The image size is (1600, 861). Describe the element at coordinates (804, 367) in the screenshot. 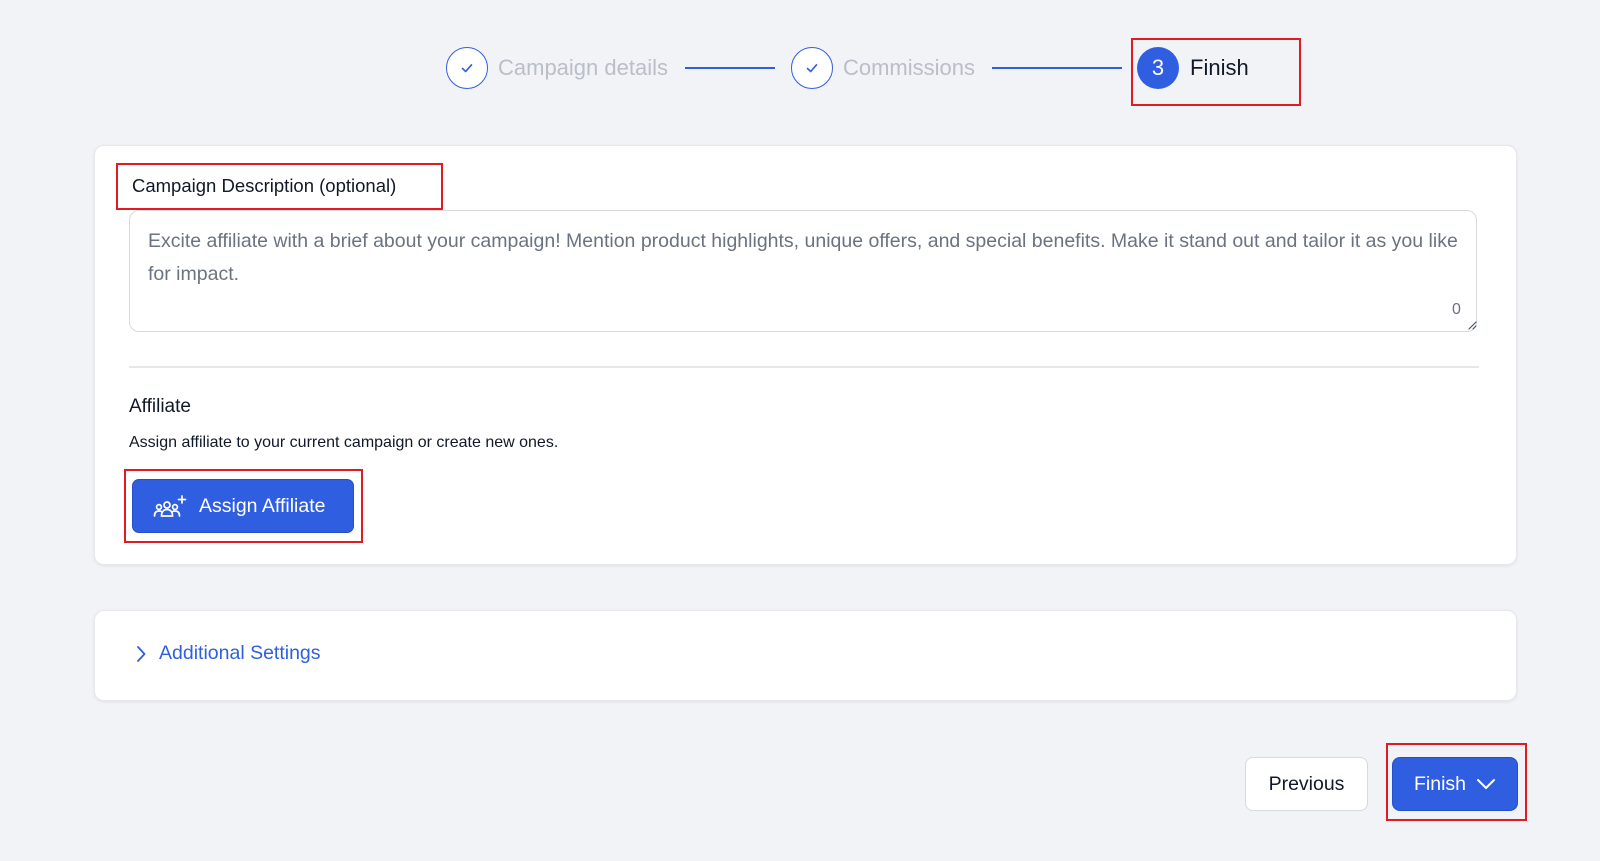

I see `section-divider` at that location.